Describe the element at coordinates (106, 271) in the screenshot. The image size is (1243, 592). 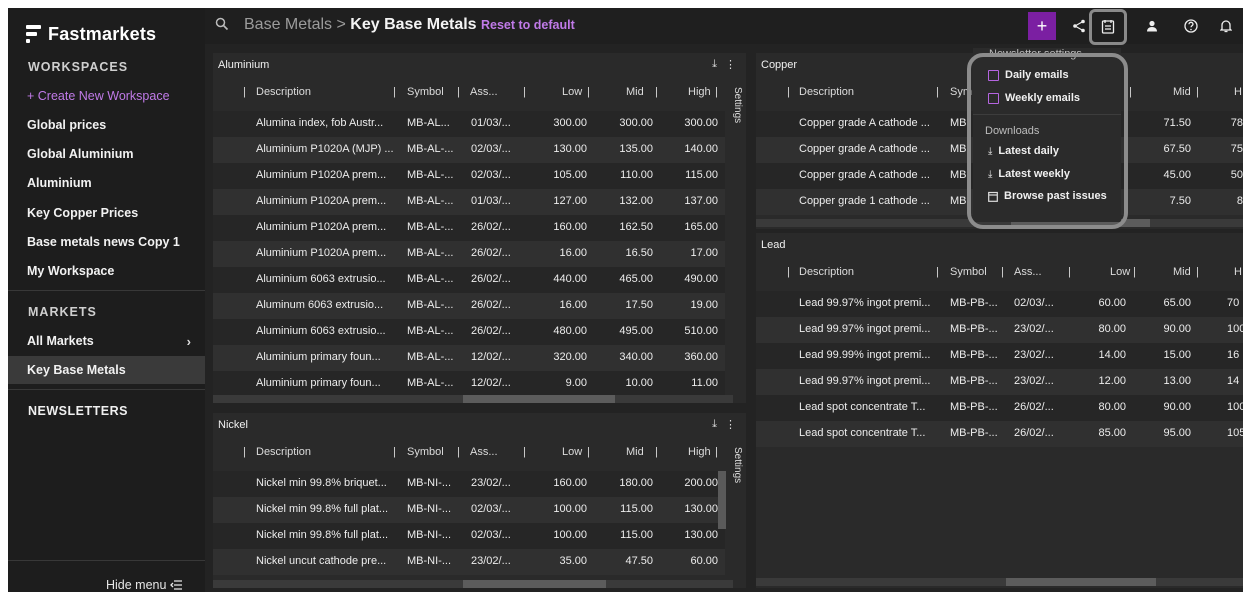
I see `sidebar-item-my-workspace: My Workspace` at that location.